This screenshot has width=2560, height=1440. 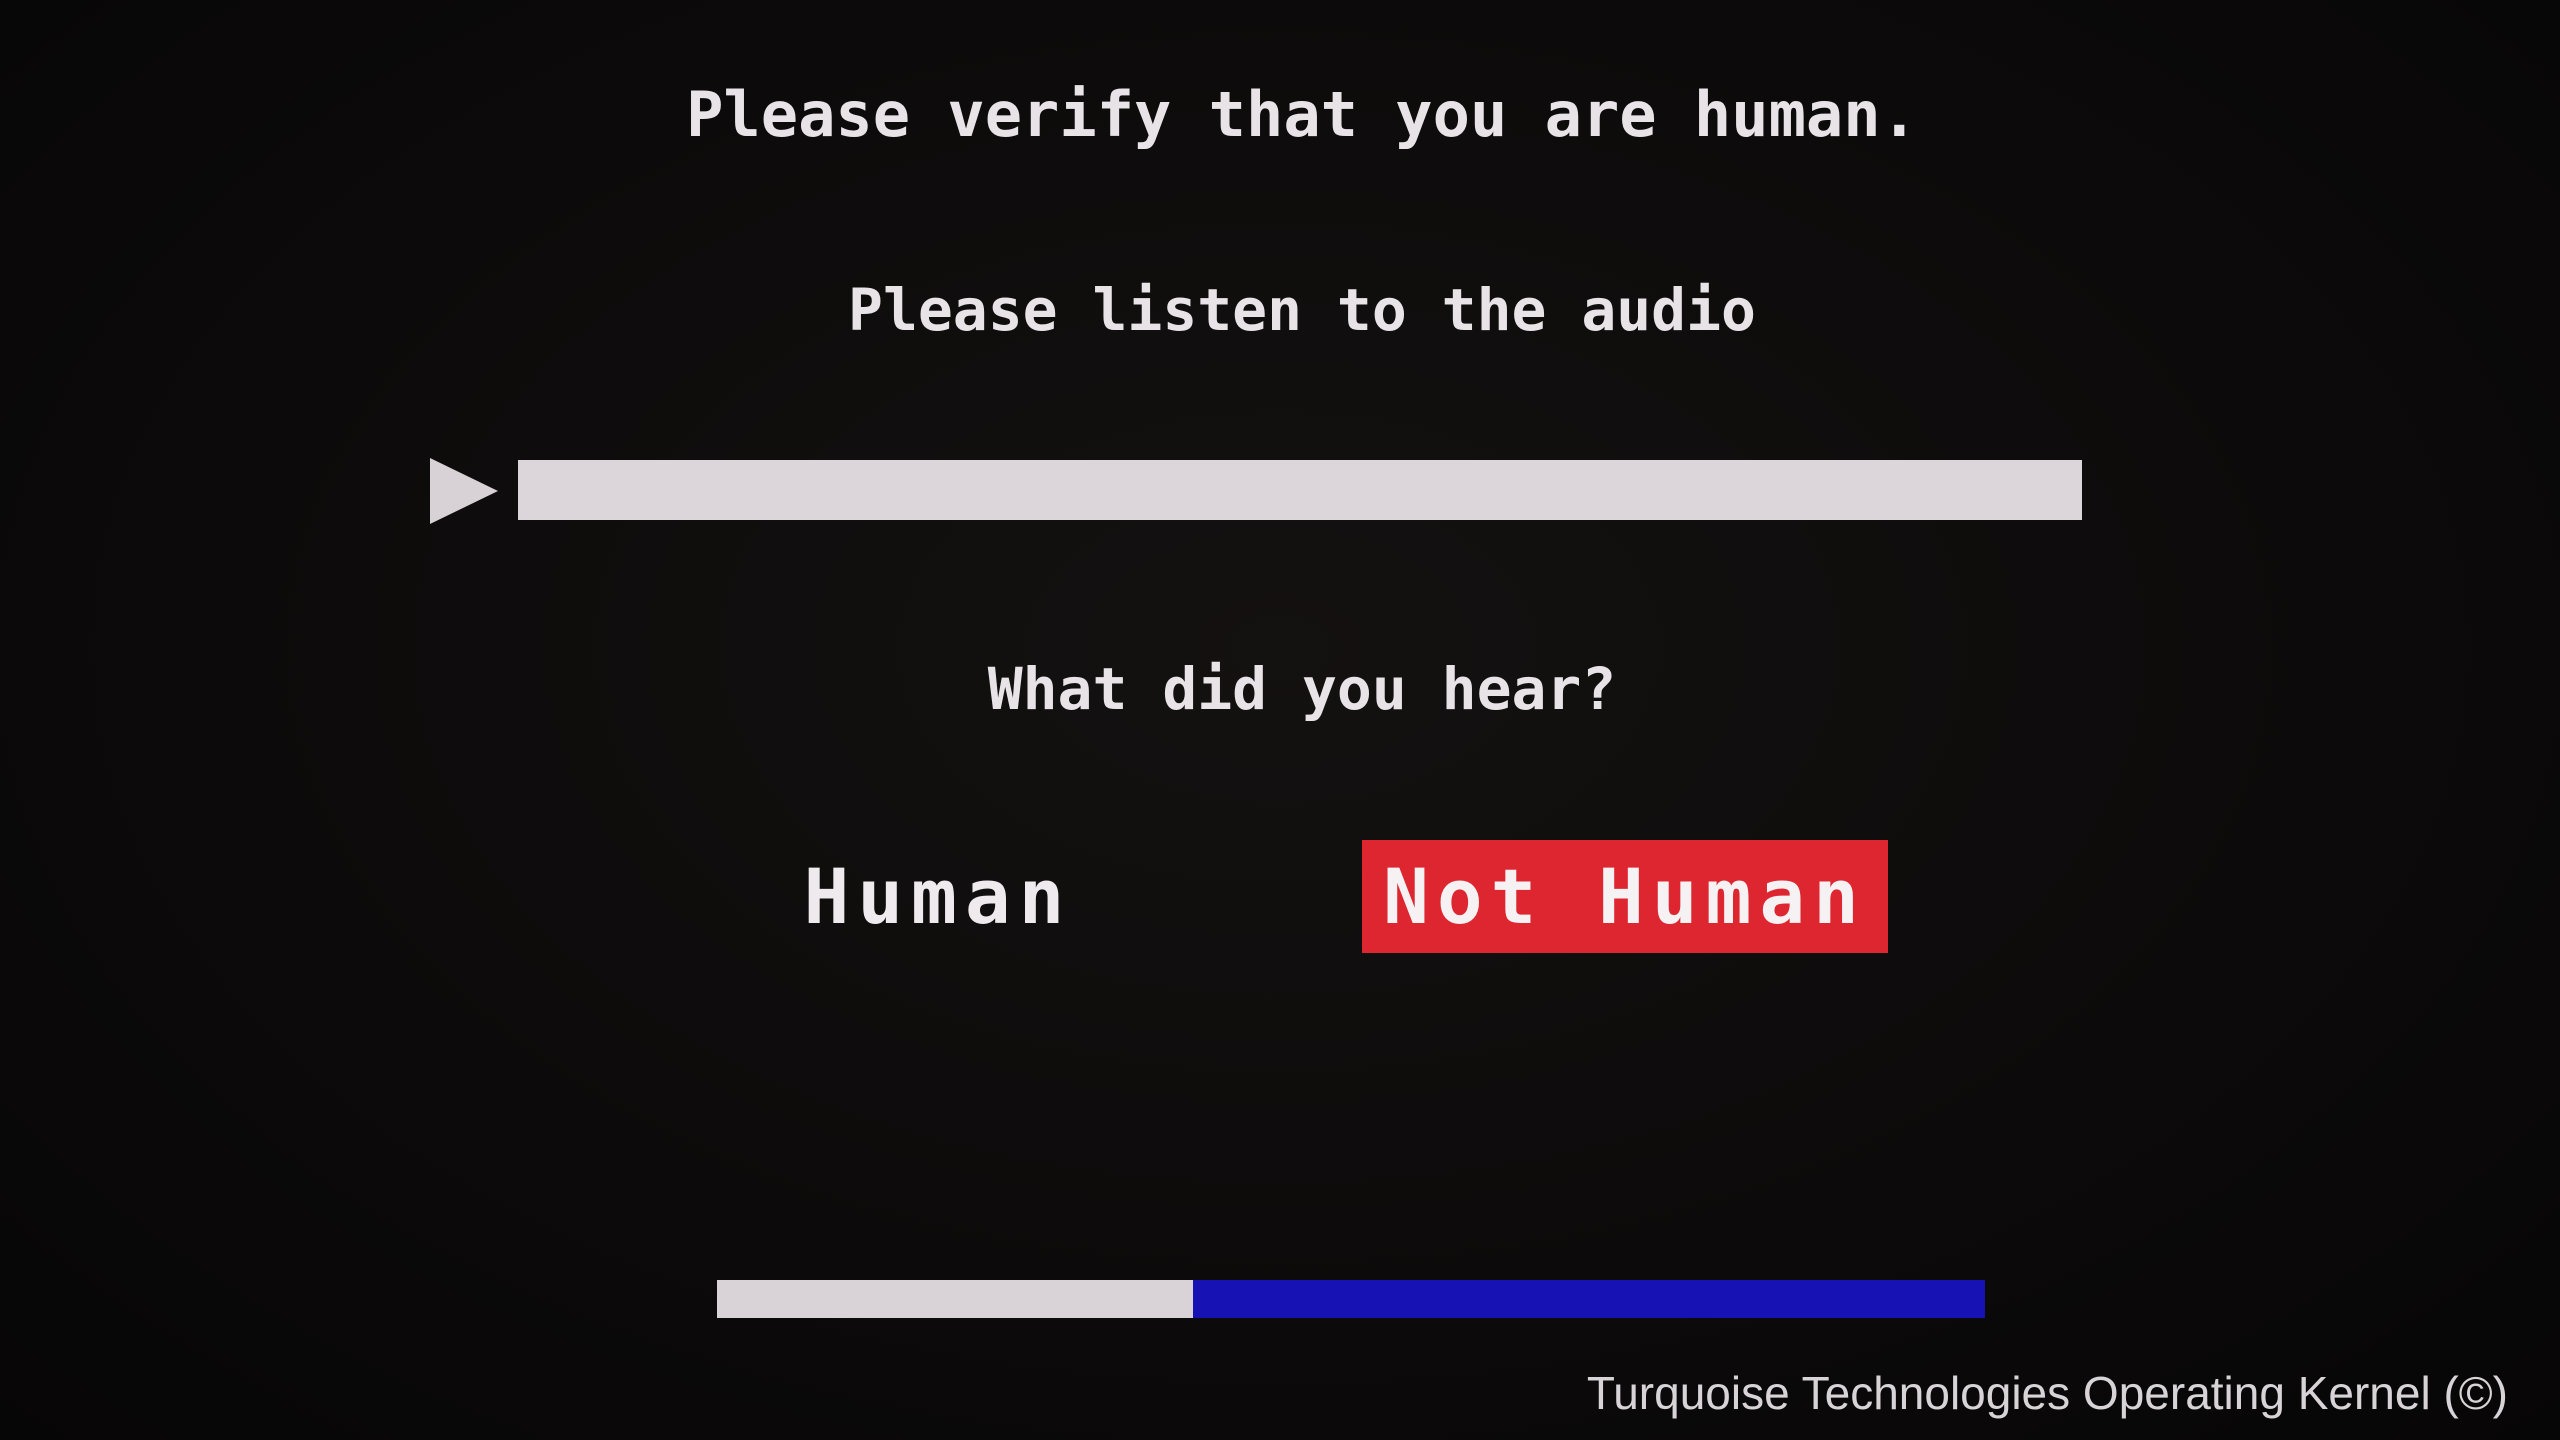 What do you see at coordinates (1302, 114) in the screenshot?
I see `verification-title: Please verify that you are human.` at bounding box center [1302, 114].